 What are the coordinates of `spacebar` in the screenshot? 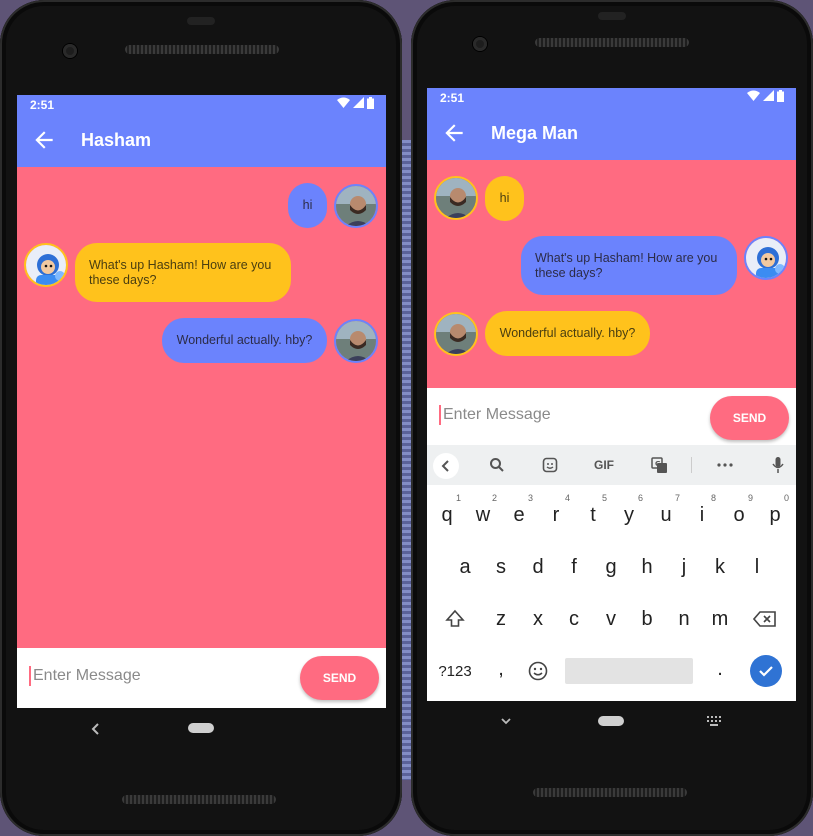 It's located at (629, 671).